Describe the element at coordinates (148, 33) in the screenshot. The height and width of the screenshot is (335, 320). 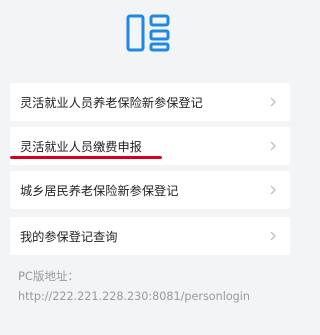
I see `grid-icon` at that location.